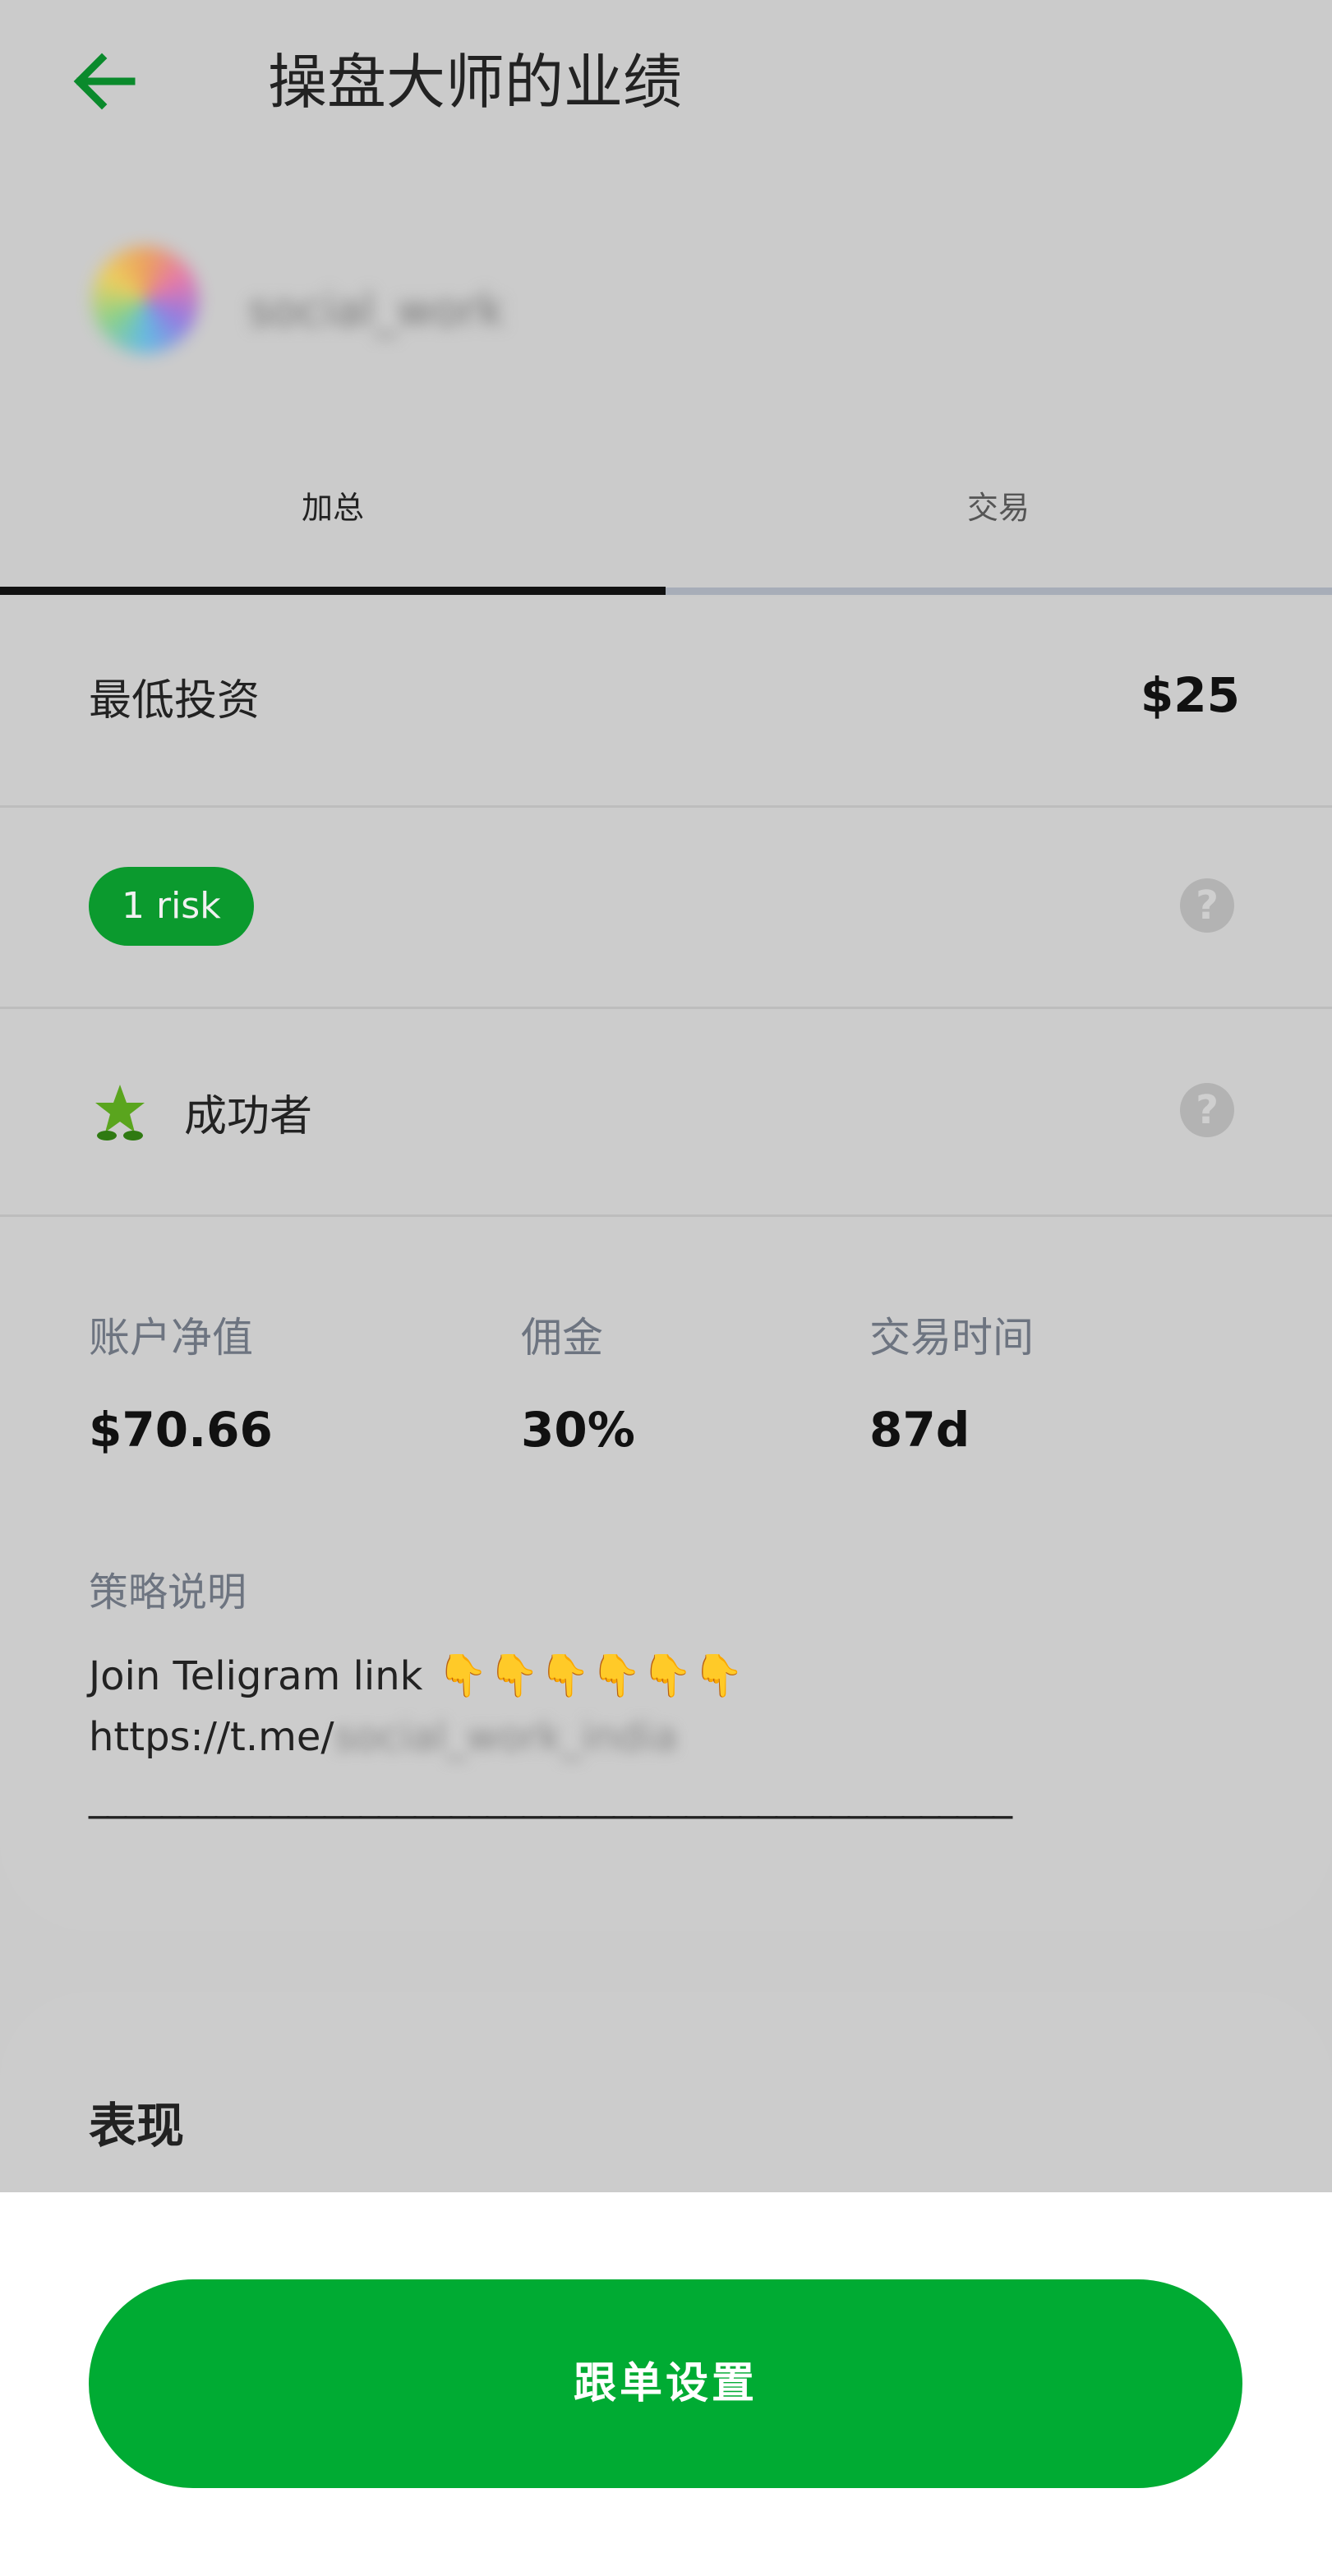 This screenshot has height=2576, width=1332. Describe the element at coordinates (666, 1113) in the screenshot. I see `trader-type-row: 成功者 ?` at that location.